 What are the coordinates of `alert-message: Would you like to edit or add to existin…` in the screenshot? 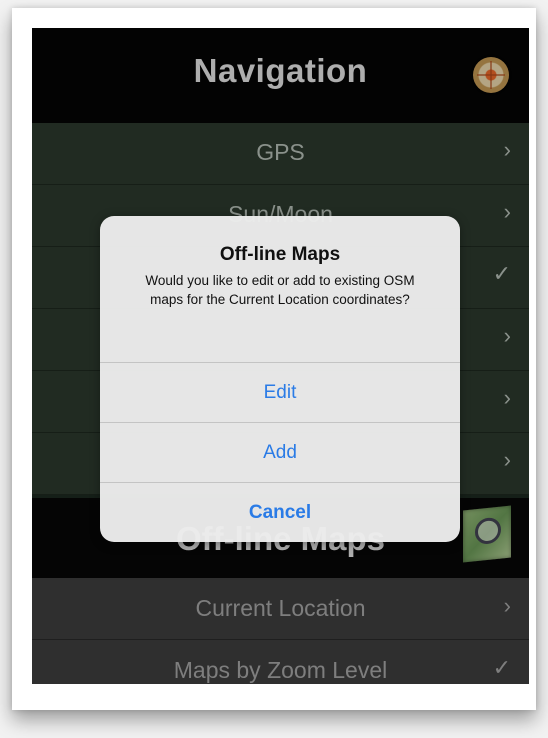 It's located at (280, 290).